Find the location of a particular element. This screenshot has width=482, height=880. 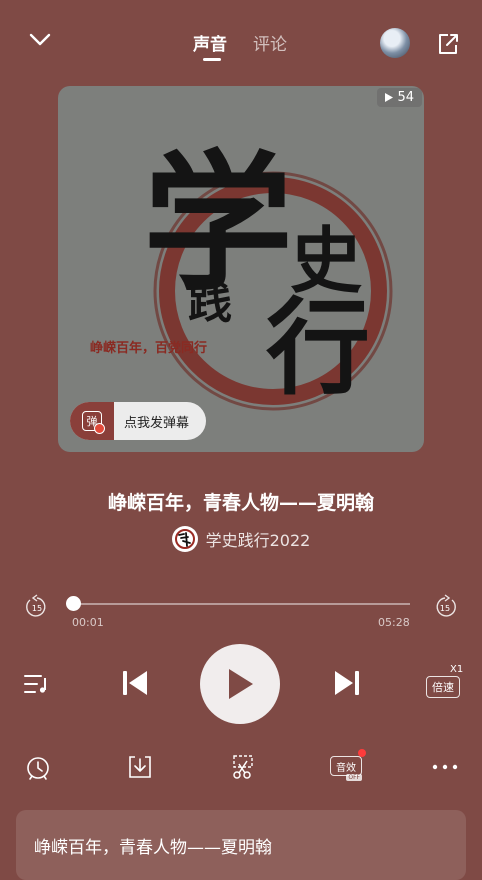

send-danmaku-button: 弹 点我发弹幕 is located at coordinates (138, 421).